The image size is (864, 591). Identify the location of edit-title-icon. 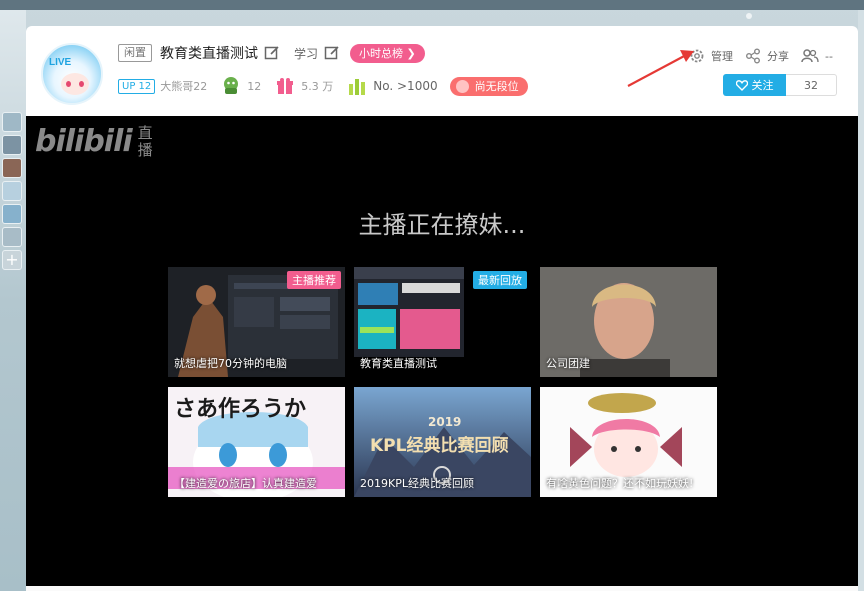
(272, 53).